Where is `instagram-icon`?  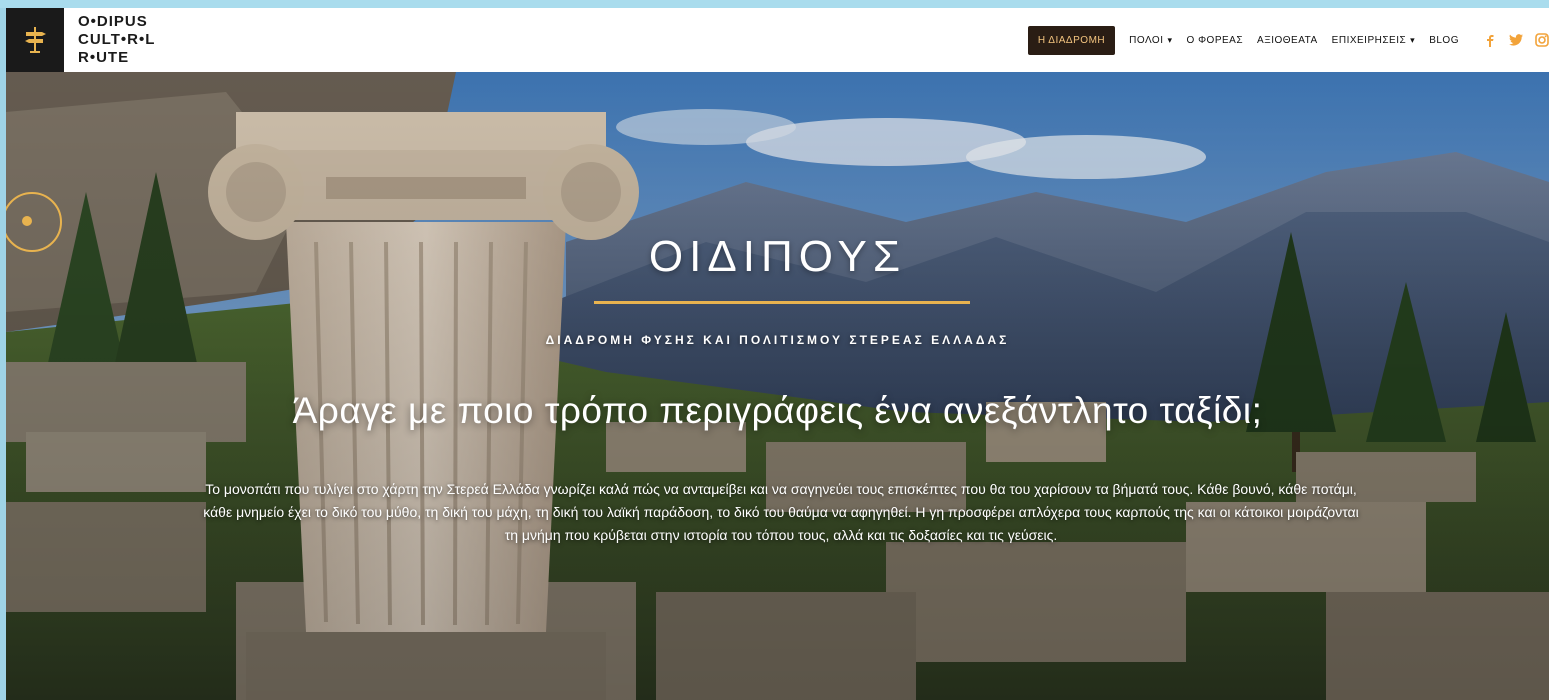
instagram-icon is located at coordinates (1542, 40).